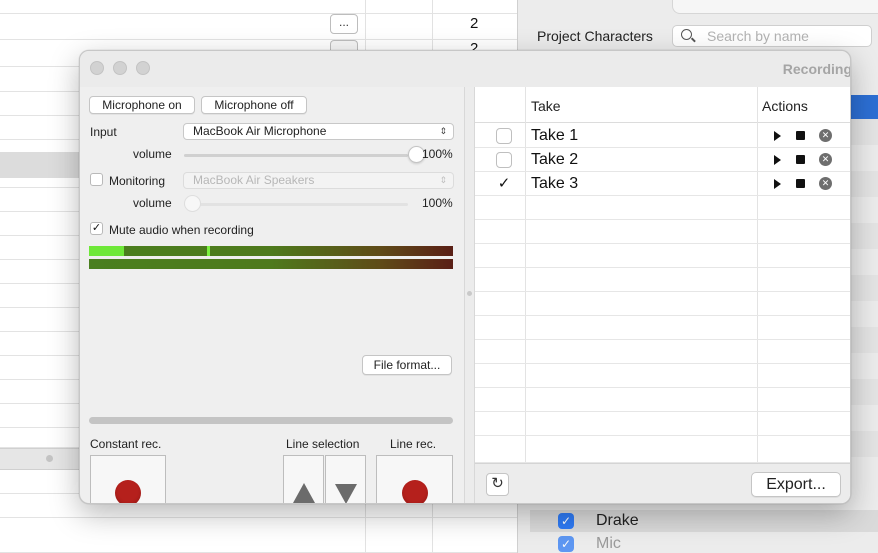 Image resolution: width=878 pixels, height=553 pixels. What do you see at coordinates (785, 106) in the screenshot?
I see `column-header-actions: Actions` at bounding box center [785, 106].